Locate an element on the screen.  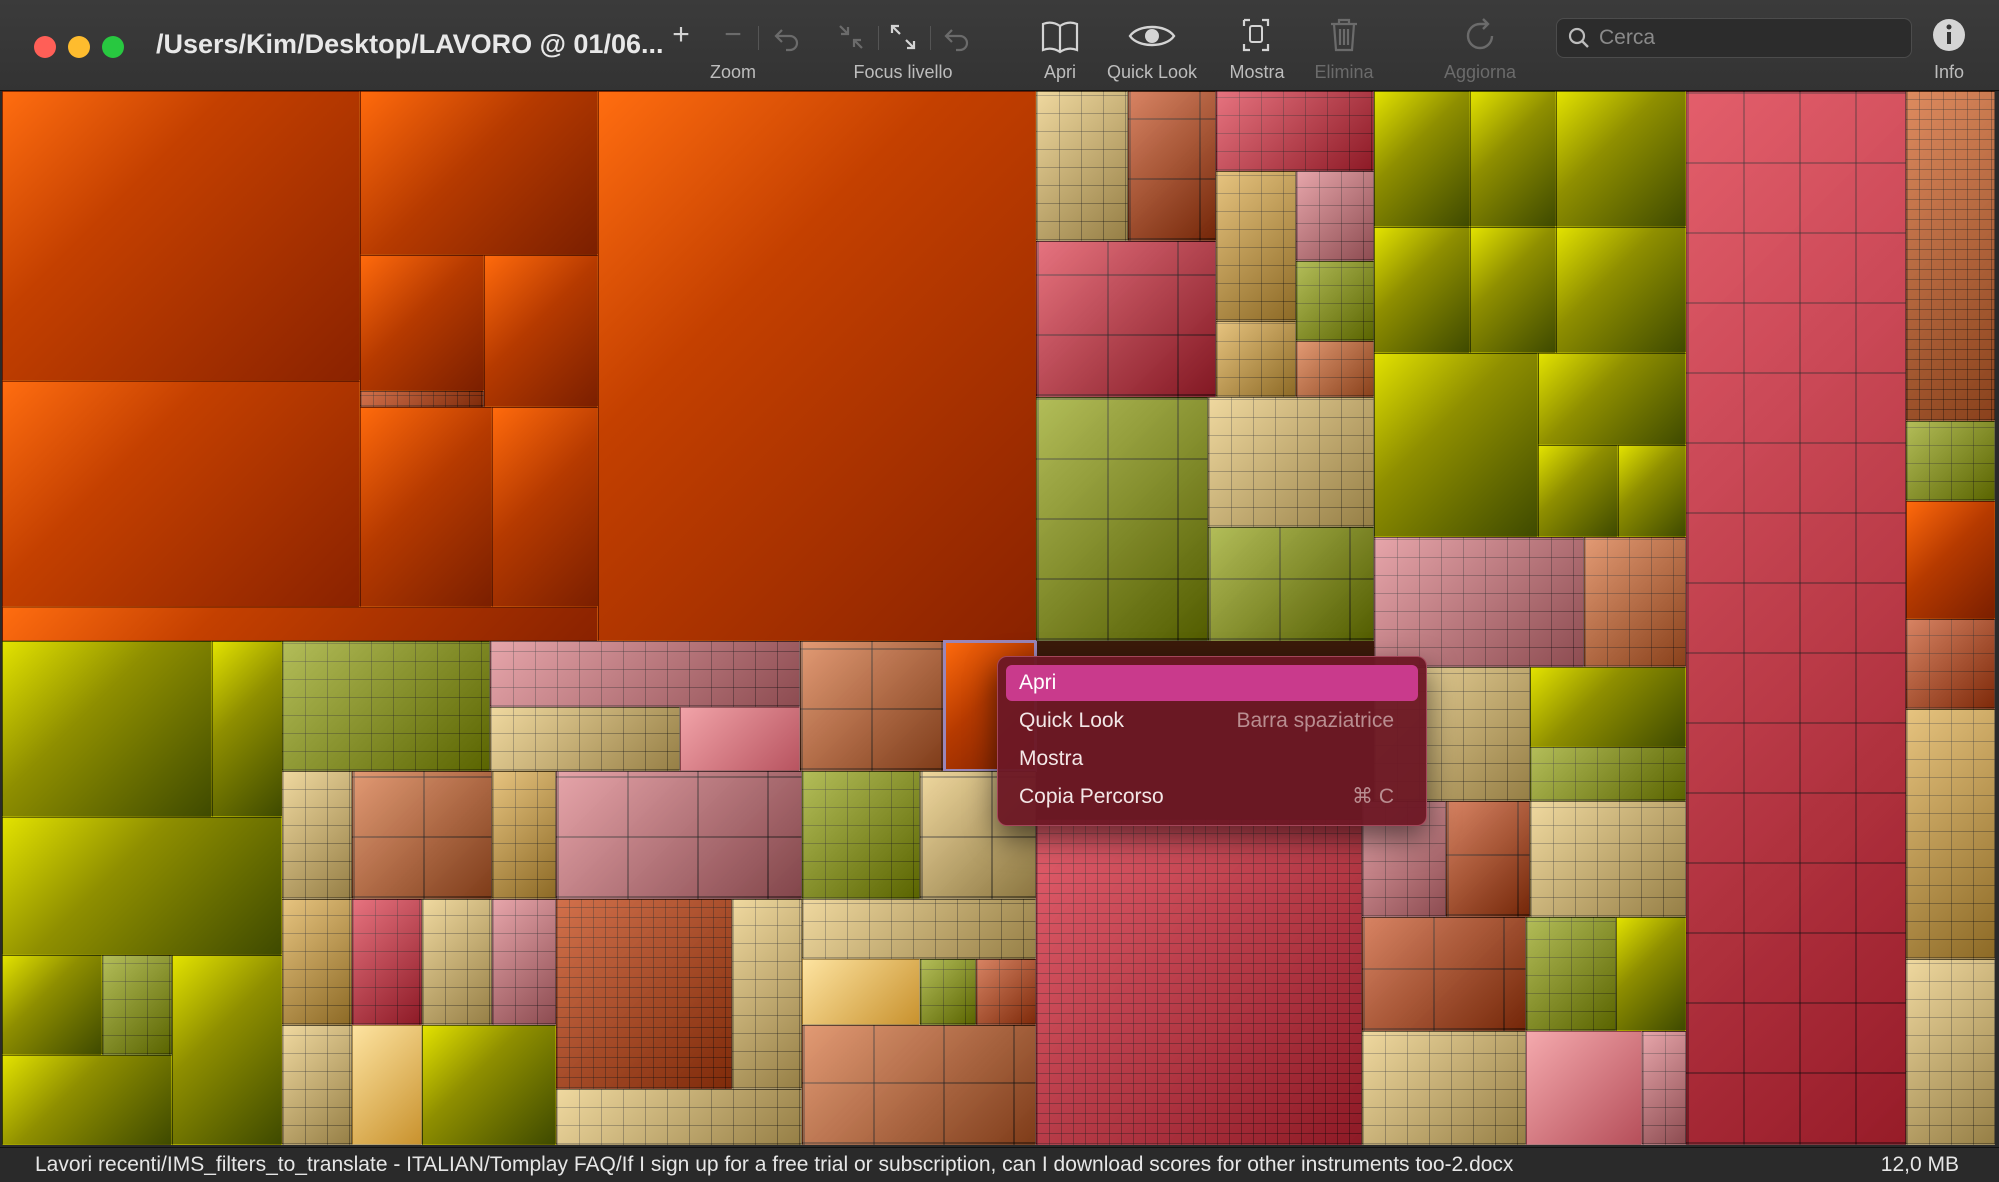
refresh-label: Aggiorna is located at coordinates (1480, 72).